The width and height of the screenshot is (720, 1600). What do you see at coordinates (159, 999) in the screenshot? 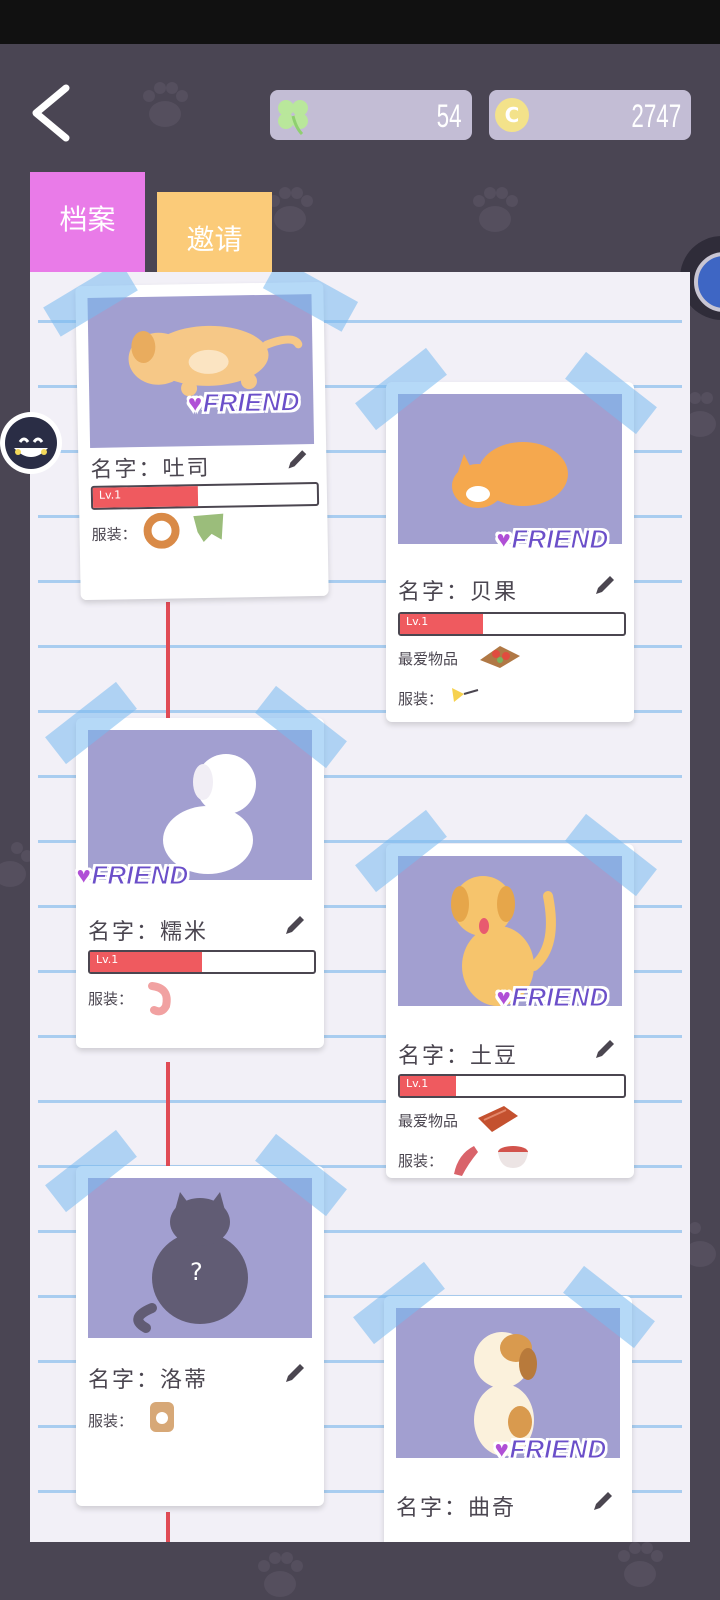
I see `shrimp-outfit-icon` at bounding box center [159, 999].